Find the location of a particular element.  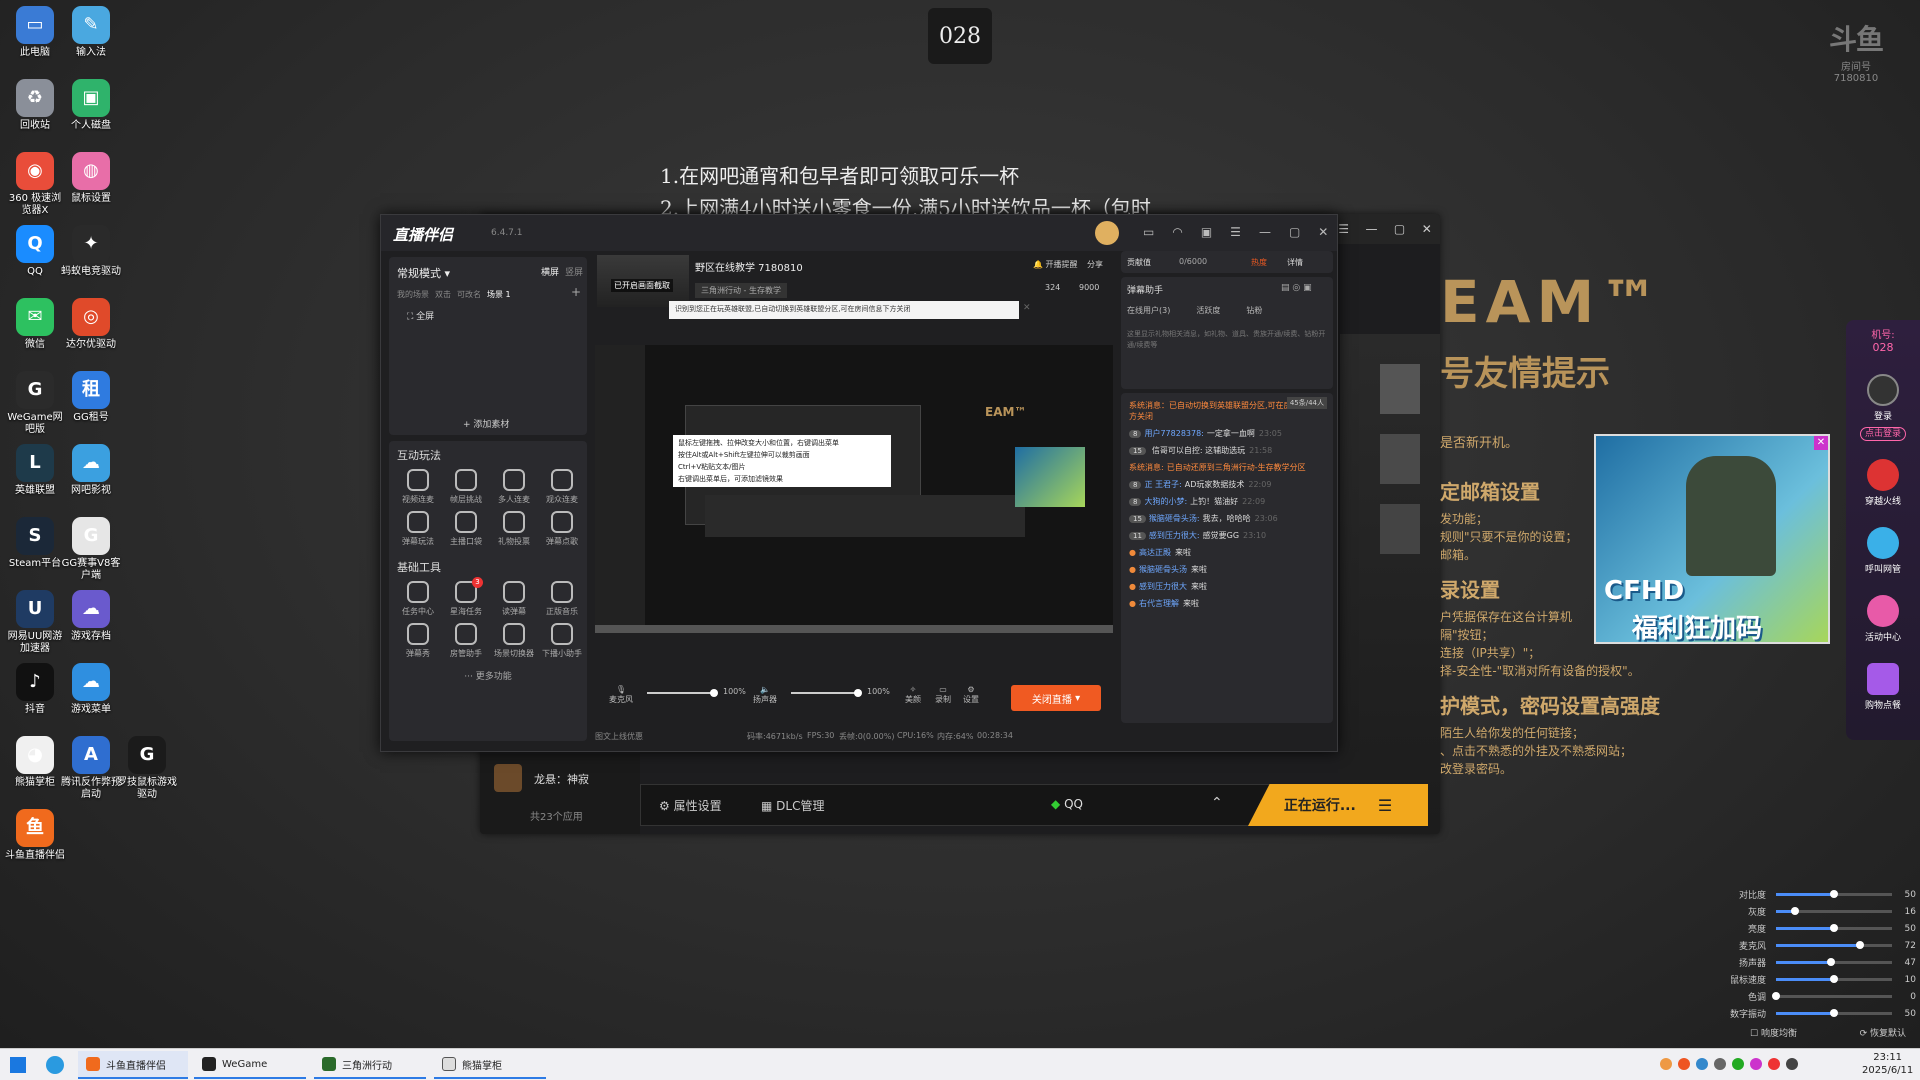

task-douyu: 斗鱼直播伴侣 is located at coordinates (133, 1065).